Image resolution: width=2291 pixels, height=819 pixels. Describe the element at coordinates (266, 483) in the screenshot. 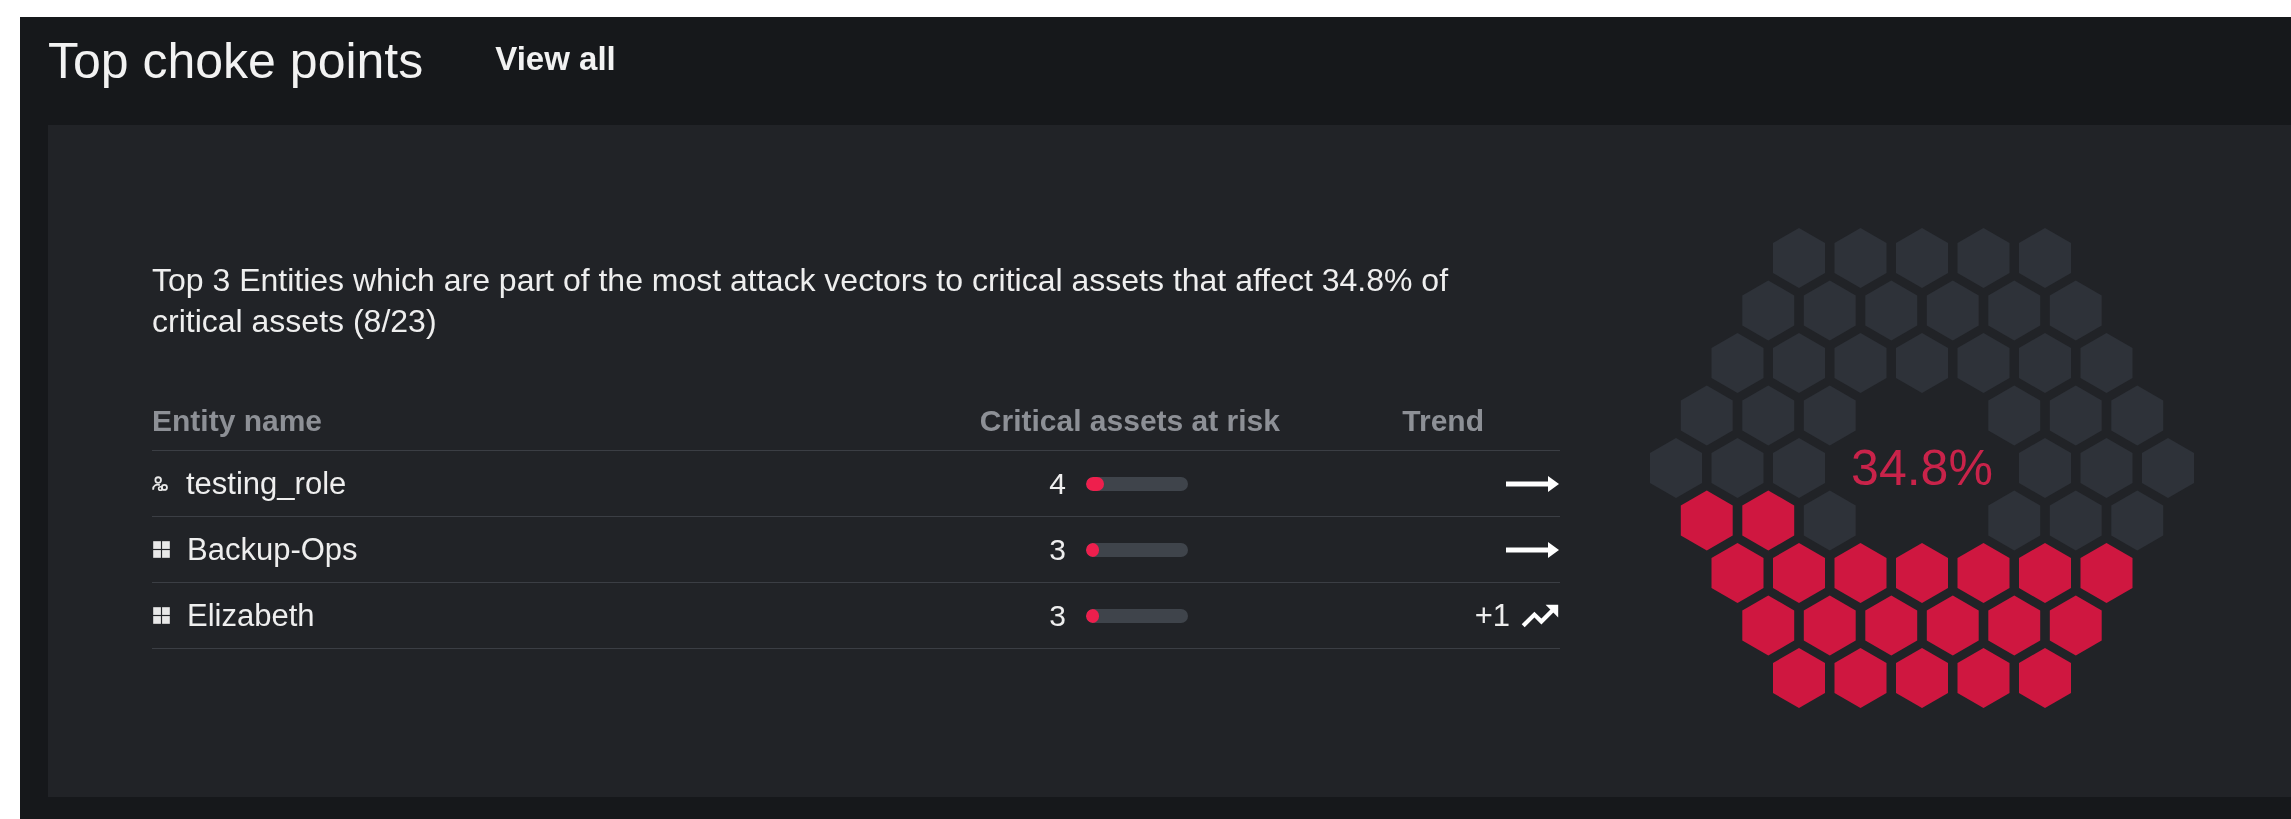

I see `entity-name: testing_role` at that location.